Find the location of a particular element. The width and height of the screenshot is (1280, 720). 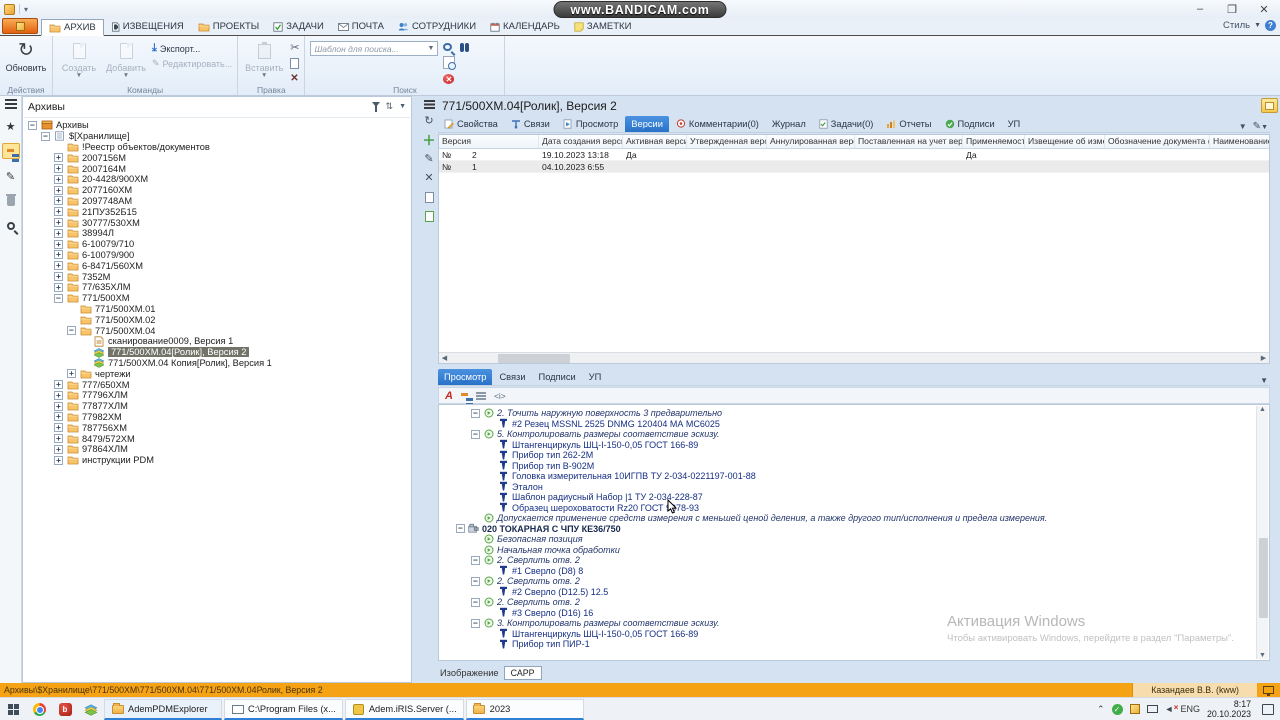

scroll-right-icon: ▶ is located at coordinates (1263, 358).